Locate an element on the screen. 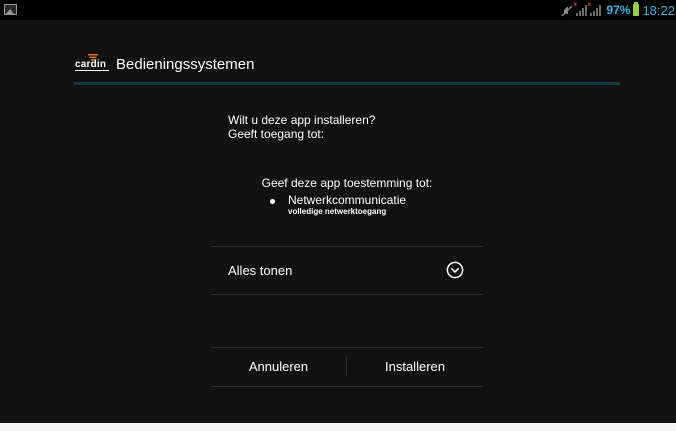 The height and width of the screenshot is (431, 676). bottom-strip is located at coordinates (338, 427).